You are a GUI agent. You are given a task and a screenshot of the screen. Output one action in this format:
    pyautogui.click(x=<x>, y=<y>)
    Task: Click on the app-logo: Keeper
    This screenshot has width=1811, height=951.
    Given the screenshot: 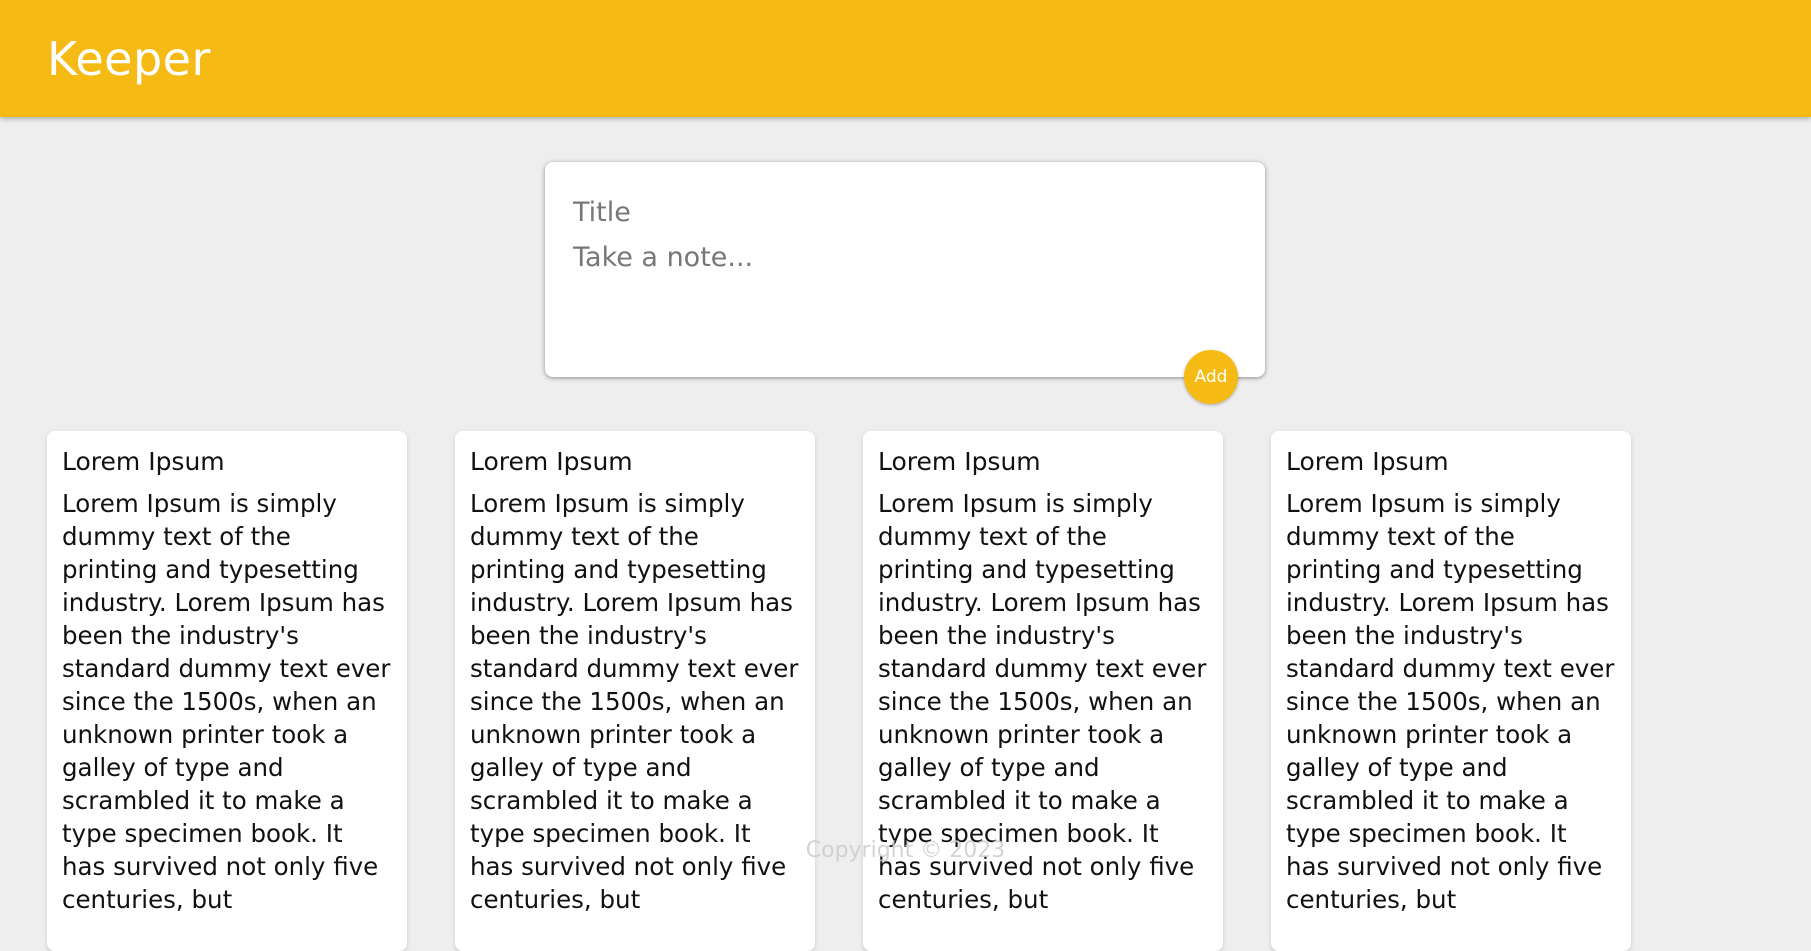 What is the action you would take?
    pyautogui.click(x=129, y=59)
    